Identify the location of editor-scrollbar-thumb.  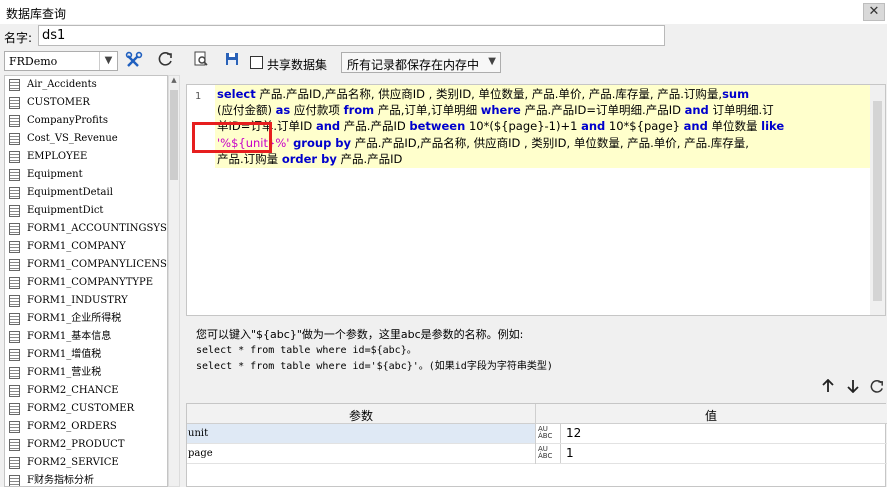
(877, 201).